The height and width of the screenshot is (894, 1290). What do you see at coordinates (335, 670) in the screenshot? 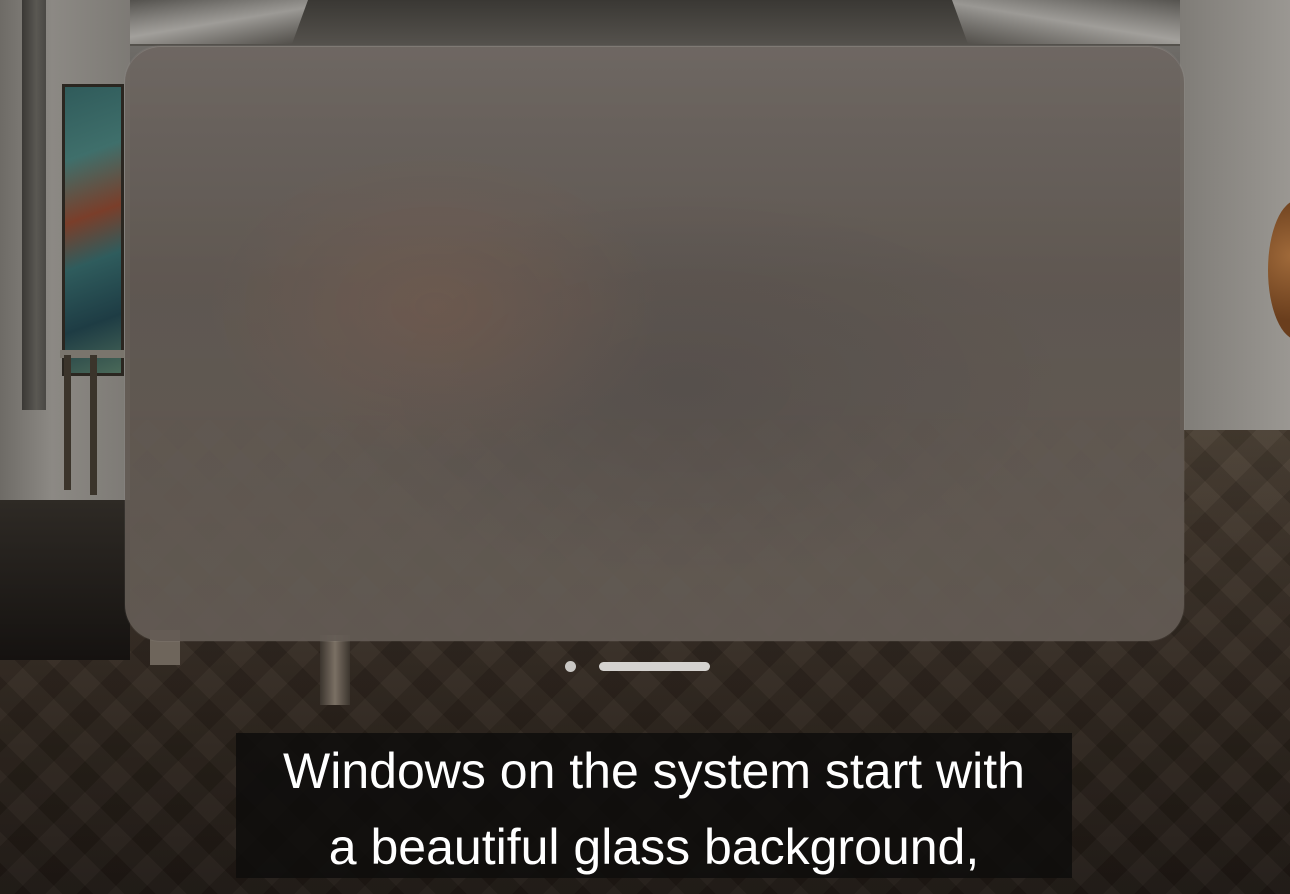
I see `table-leg` at bounding box center [335, 670].